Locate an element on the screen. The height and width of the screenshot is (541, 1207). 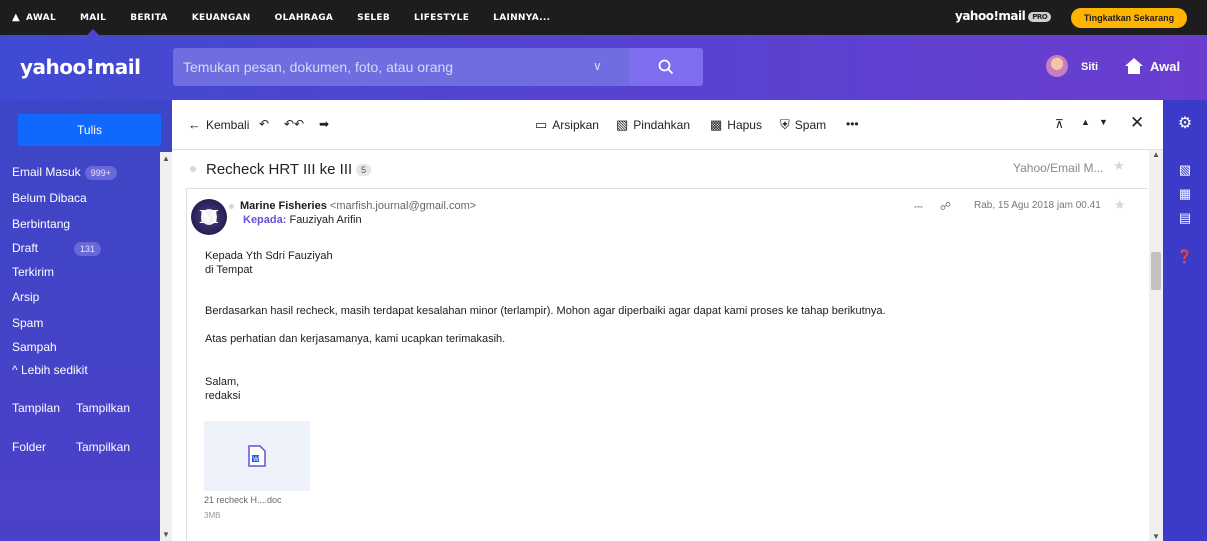
sidebar-item-starred: Berbintang is located at coordinates (41, 224).